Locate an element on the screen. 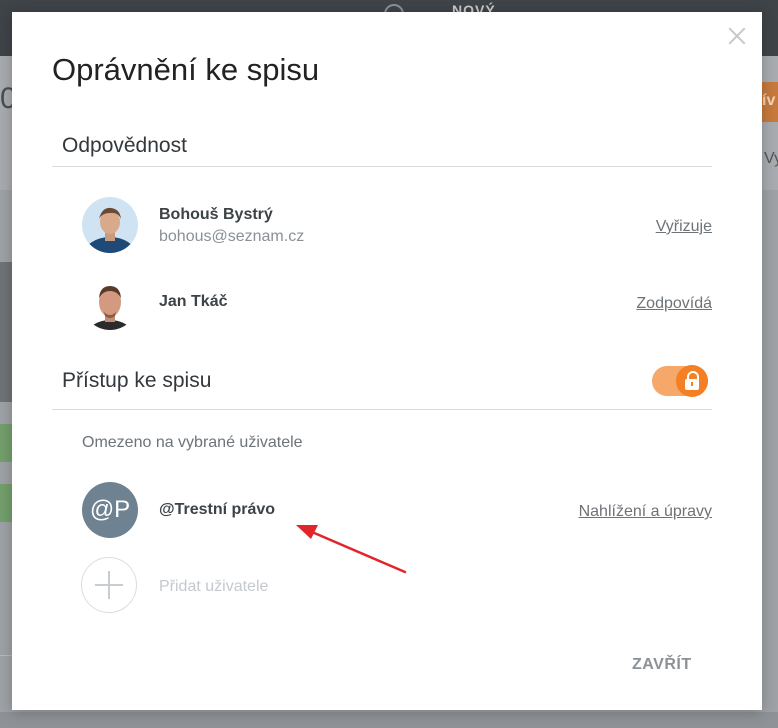 The image size is (778, 728). annotation-arrow is located at coordinates (351, 549).